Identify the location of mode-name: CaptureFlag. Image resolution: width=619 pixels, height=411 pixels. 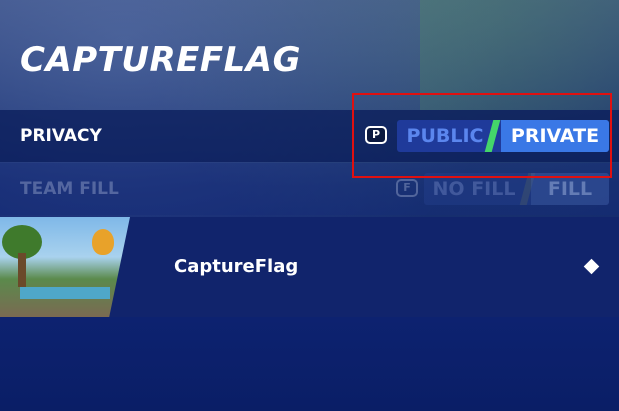
(236, 266).